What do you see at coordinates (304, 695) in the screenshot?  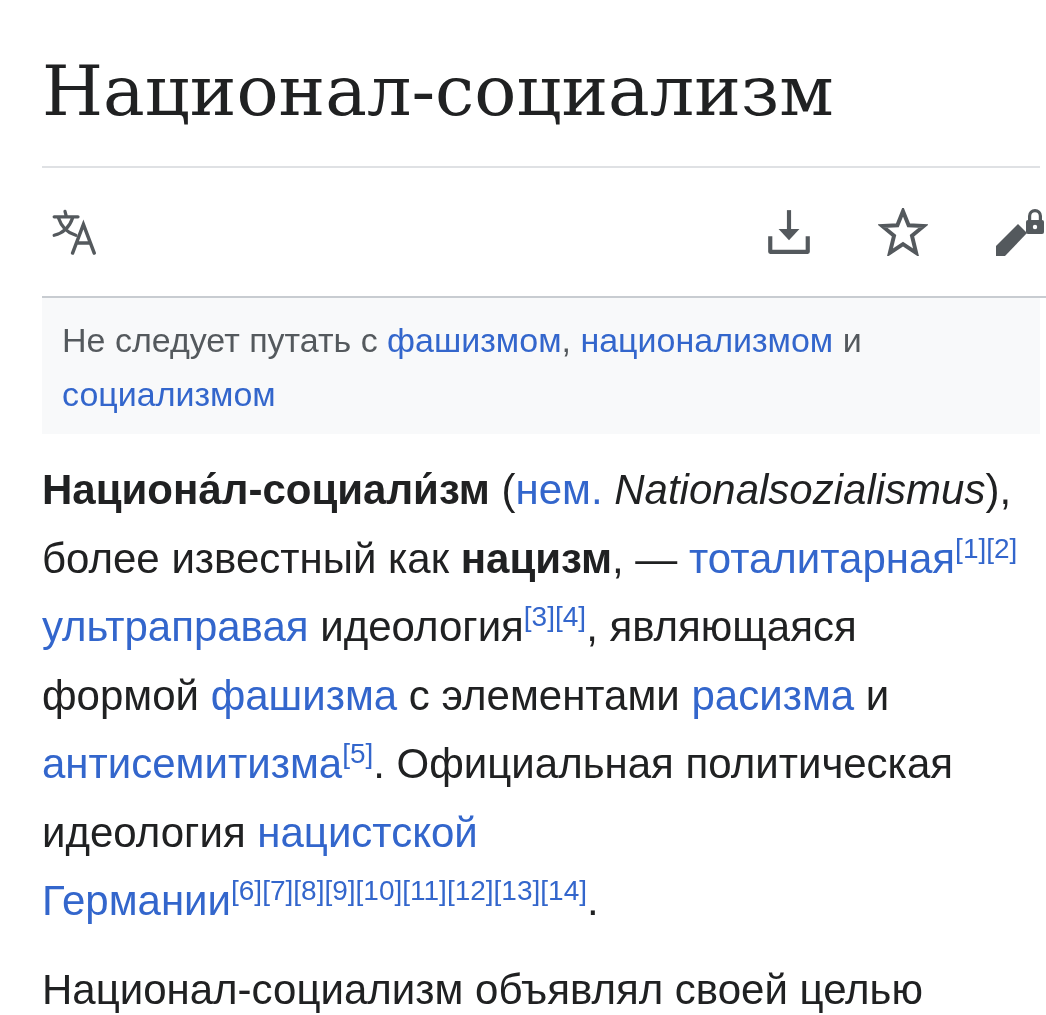 I see `article-link: фашизма` at bounding box center [304, 695].